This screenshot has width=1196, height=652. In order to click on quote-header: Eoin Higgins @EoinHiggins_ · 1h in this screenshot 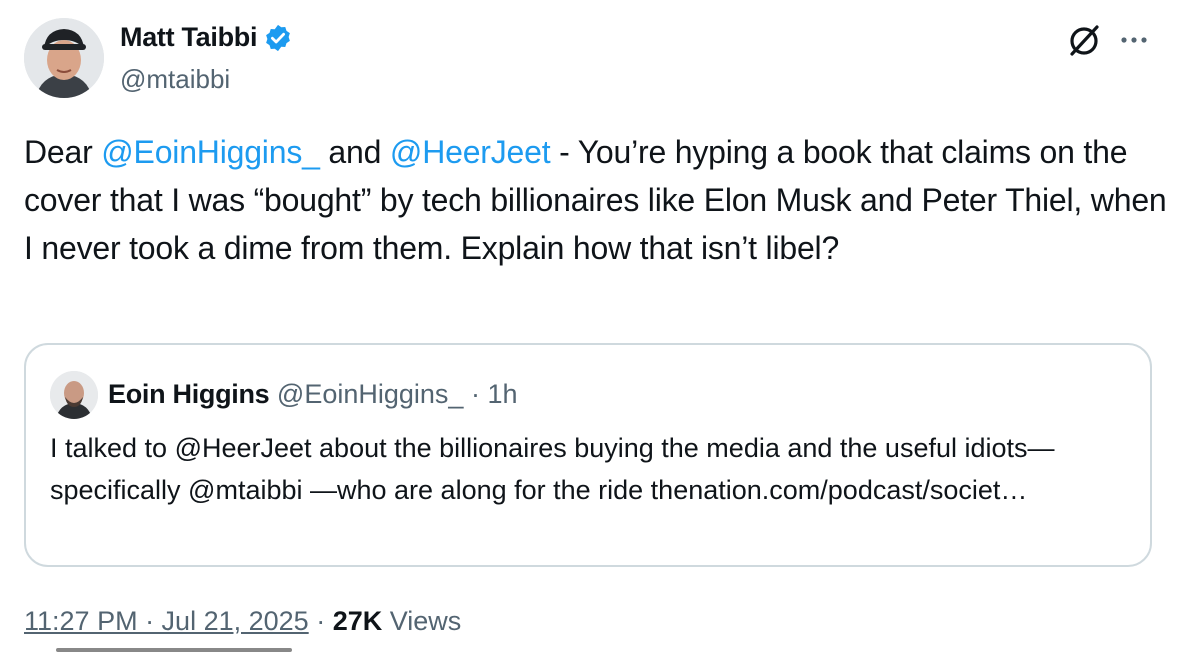, I will do `click(313, 394)`.